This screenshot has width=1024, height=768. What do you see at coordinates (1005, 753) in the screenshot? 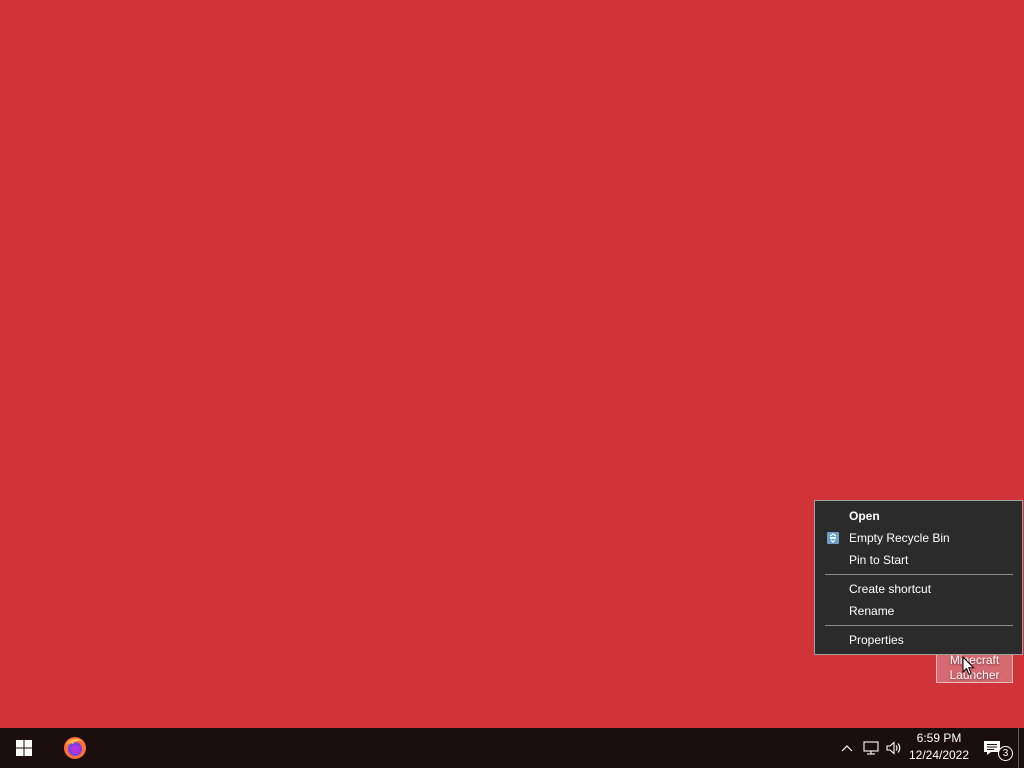
I see `notification-count-badge: 3` at bounding box center [1005, 753].